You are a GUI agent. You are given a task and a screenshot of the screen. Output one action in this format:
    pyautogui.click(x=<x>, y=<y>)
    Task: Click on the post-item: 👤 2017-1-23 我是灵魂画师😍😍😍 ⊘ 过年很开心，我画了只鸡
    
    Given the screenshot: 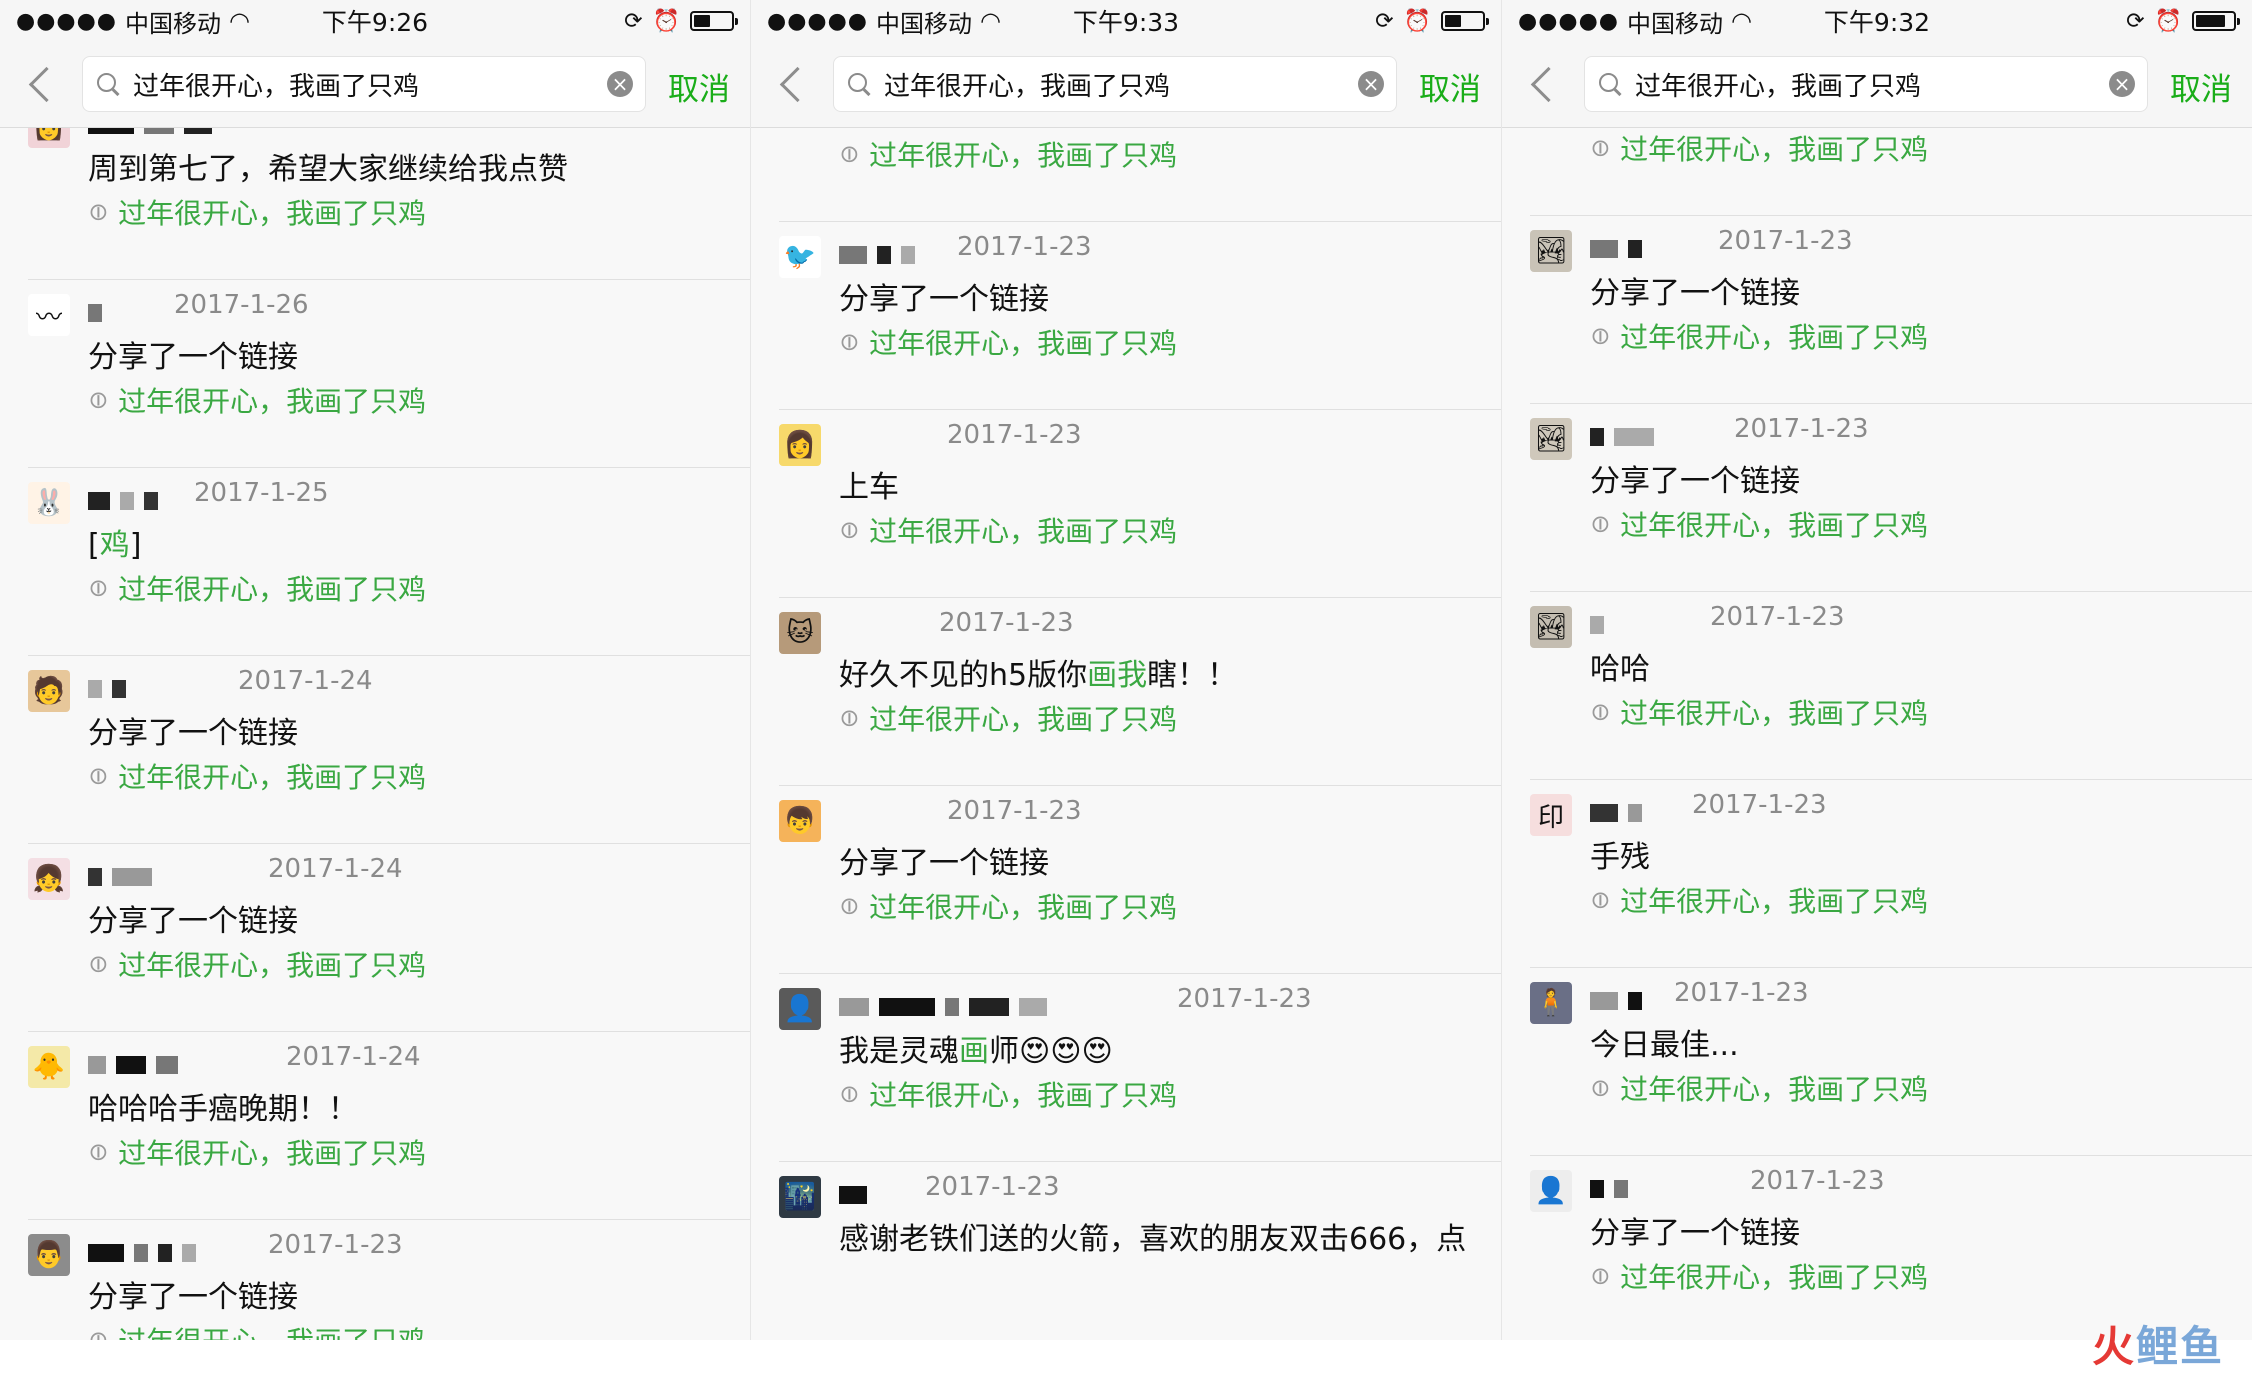 What is the action you would take?
    pyautogui.click(x=1140, y=1068)
    